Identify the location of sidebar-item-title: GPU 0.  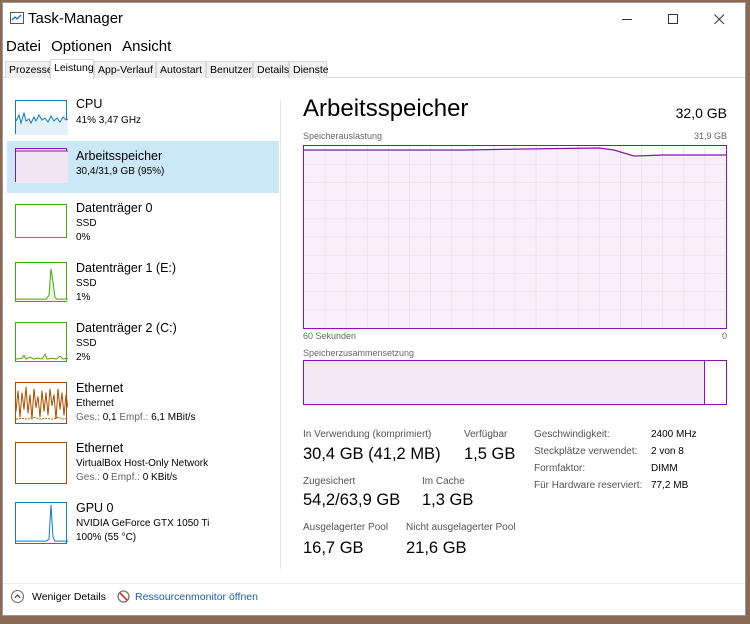
(95, 508).